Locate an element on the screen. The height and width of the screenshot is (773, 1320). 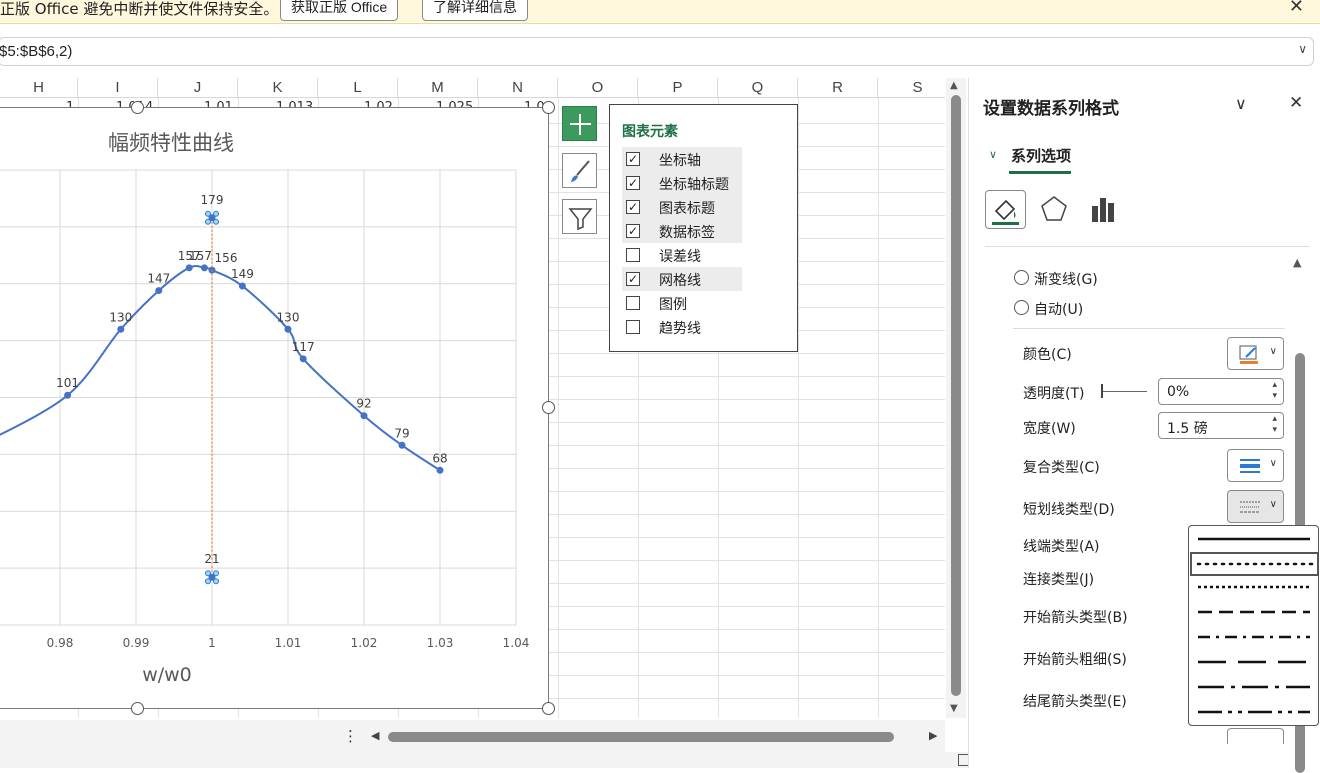
fill-line-tab is located at coordinates (1005, 209).